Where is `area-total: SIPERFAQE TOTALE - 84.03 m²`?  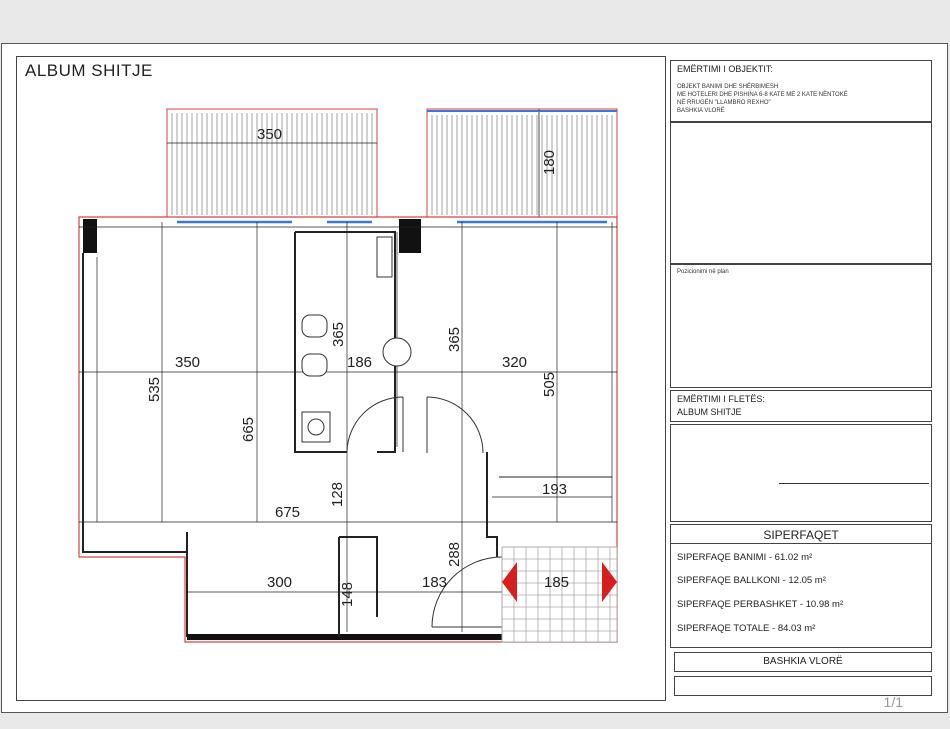
area-total: SIPERFAQE TOTALE - 84.03 m² is located at coordinates (746, 628).